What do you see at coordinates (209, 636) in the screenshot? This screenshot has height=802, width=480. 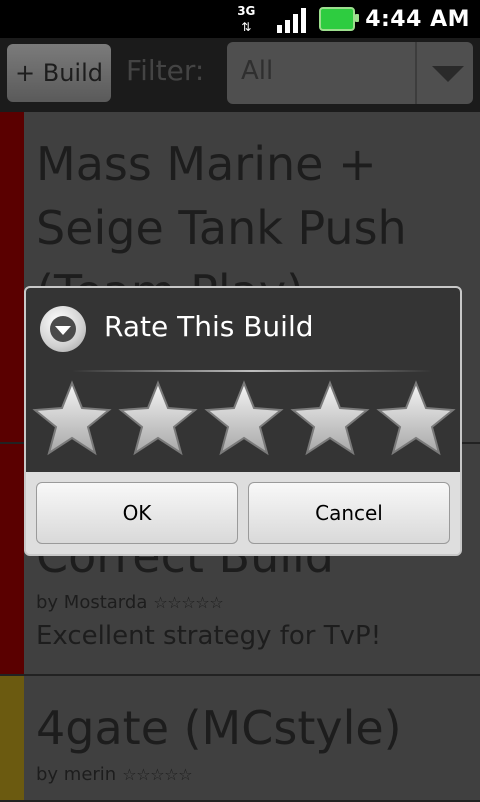 I see `build-description: Excellent strategy for TvP!` at bounding box center [209, 636].